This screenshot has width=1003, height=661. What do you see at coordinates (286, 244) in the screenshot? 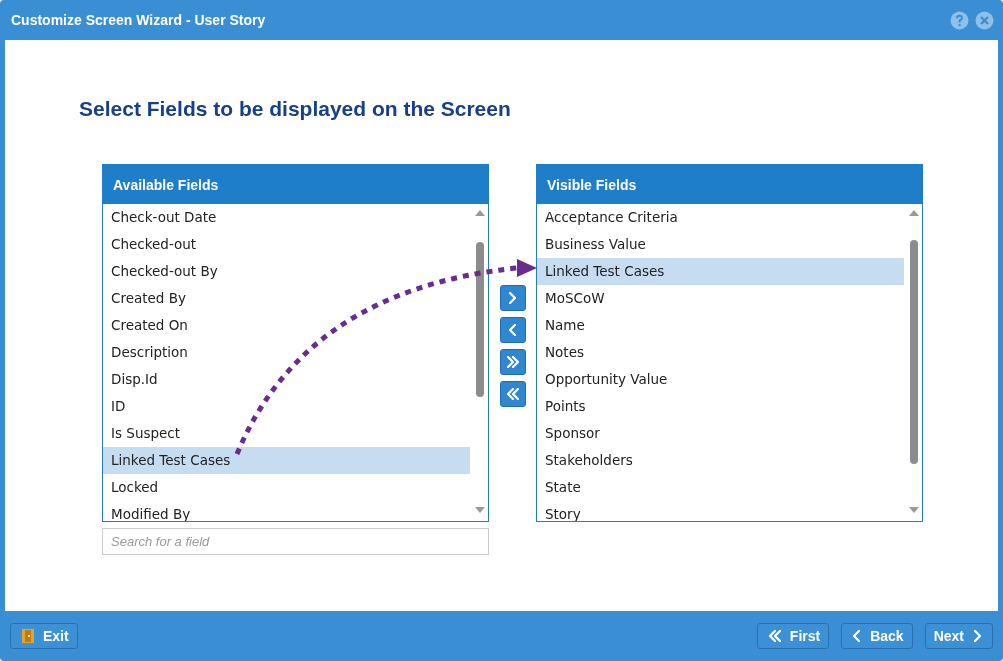
I see `list-item: Checked-out` at bounding box center [286, 244].